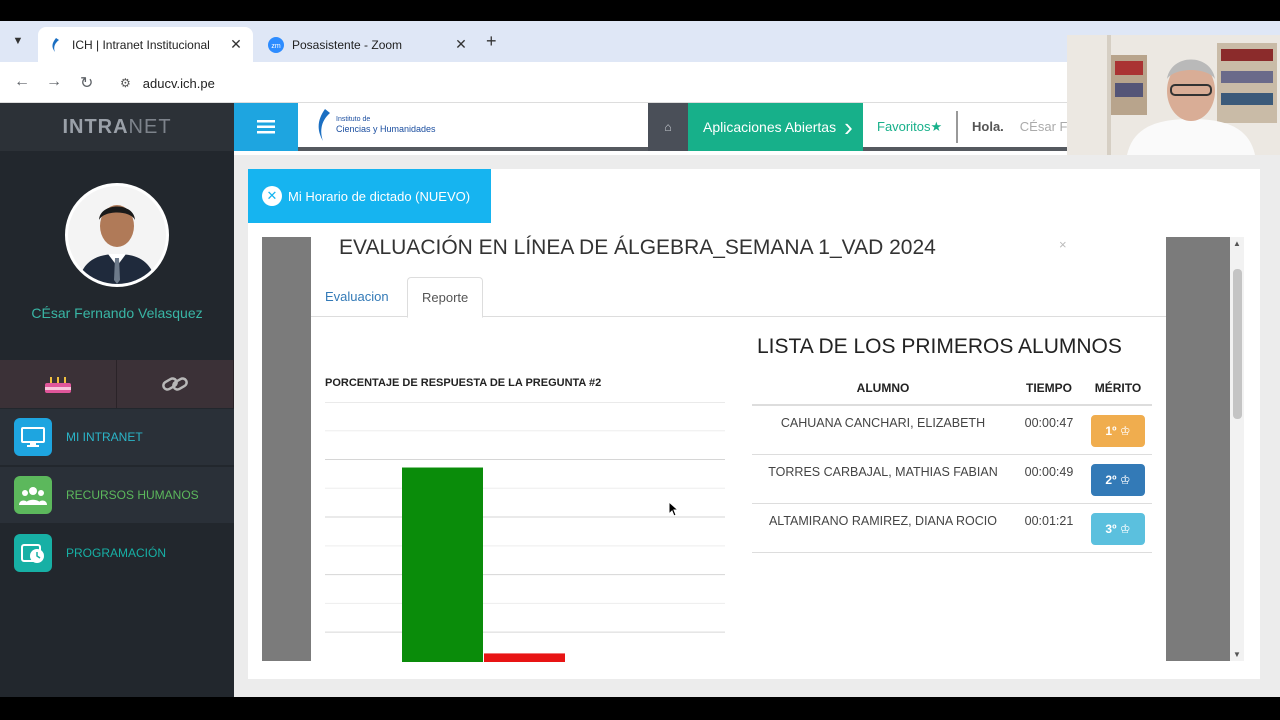  I want to click on scrollbar-thumb, so click(1237, 344).